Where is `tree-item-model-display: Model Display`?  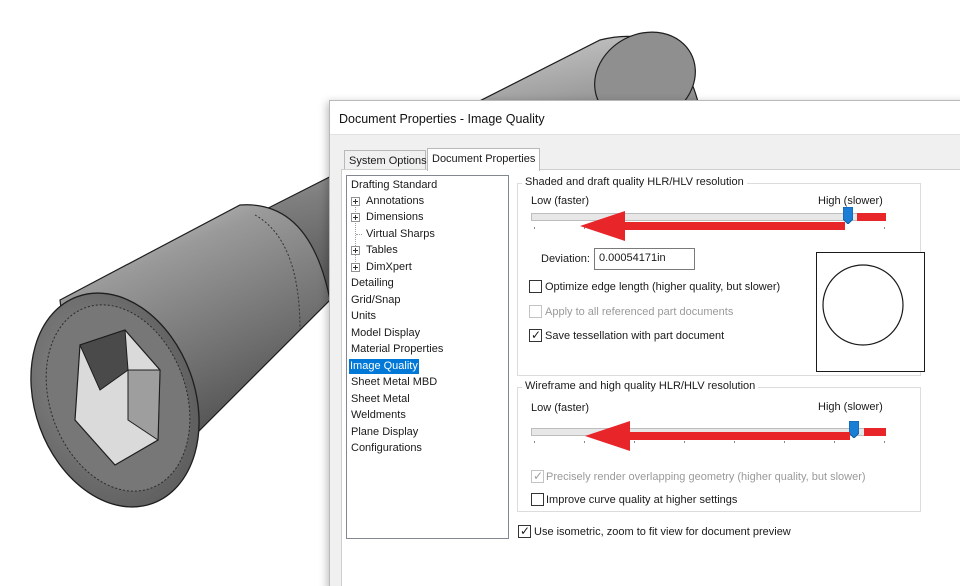 tree-item-model-display: Model Display is located at coordinates (385, 333).